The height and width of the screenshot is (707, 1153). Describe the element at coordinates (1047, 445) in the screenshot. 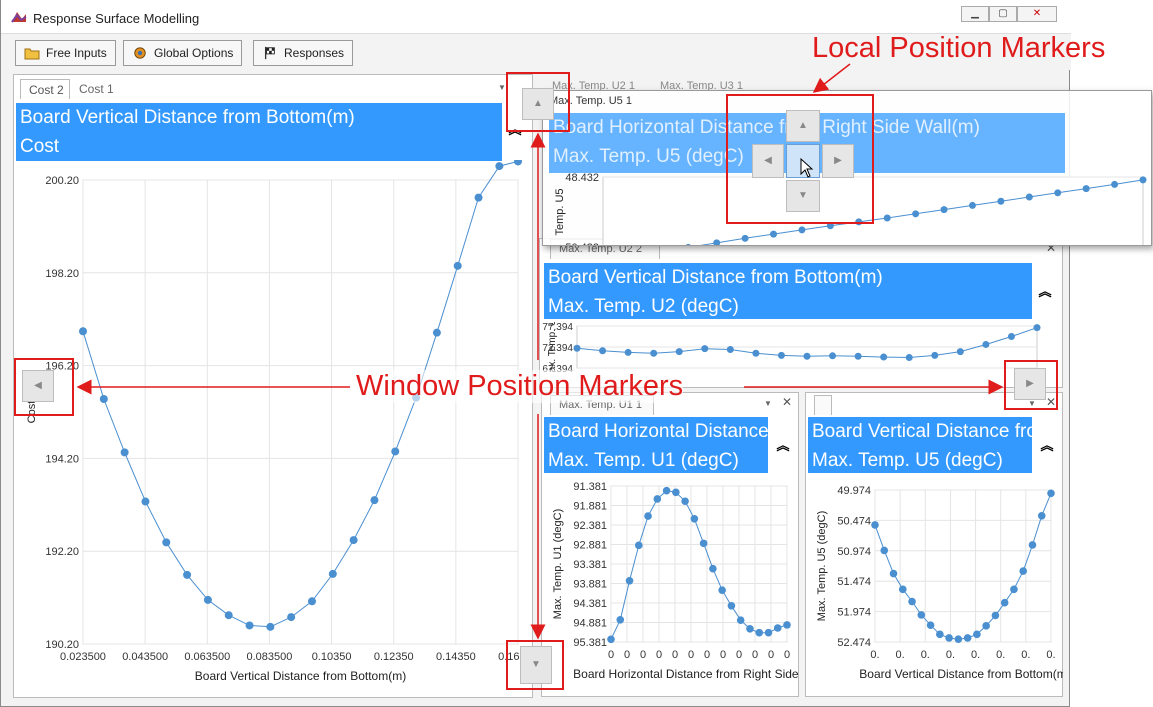

I see `u5-collapse-chevron-icon: ︽` at that location.